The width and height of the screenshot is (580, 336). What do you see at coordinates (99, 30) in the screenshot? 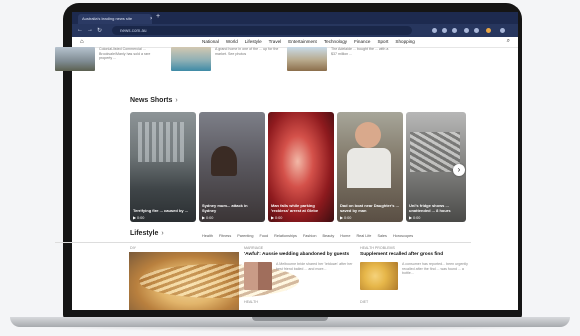
I see `reload-icon: ↻` at bounding box center [99, 30].